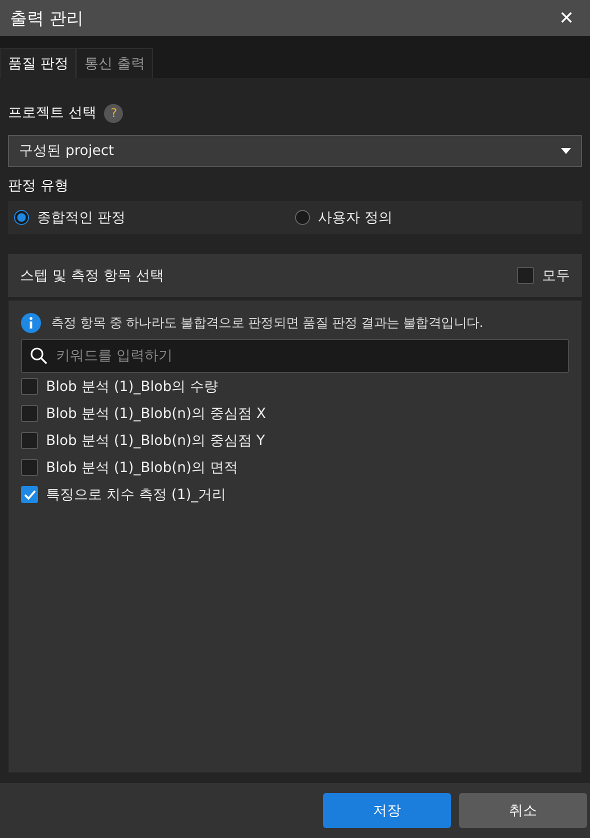 The image size is (590, 838). What do you see at coordinates (66, 151) in the screenshot?
I see `dropdown-value: 구성된 project` at bounding box center [66, 151].